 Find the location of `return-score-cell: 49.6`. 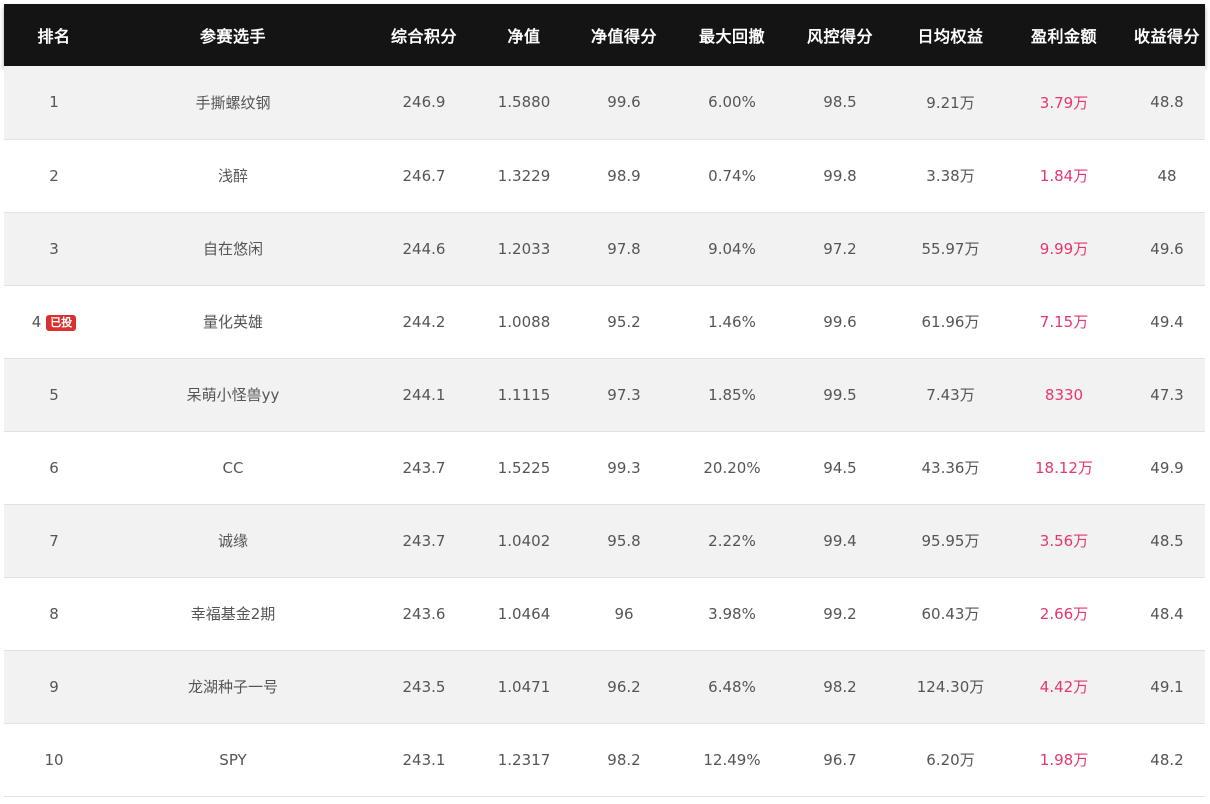

return-score-cell: 49.6 is located at coordinates (1167, 248).